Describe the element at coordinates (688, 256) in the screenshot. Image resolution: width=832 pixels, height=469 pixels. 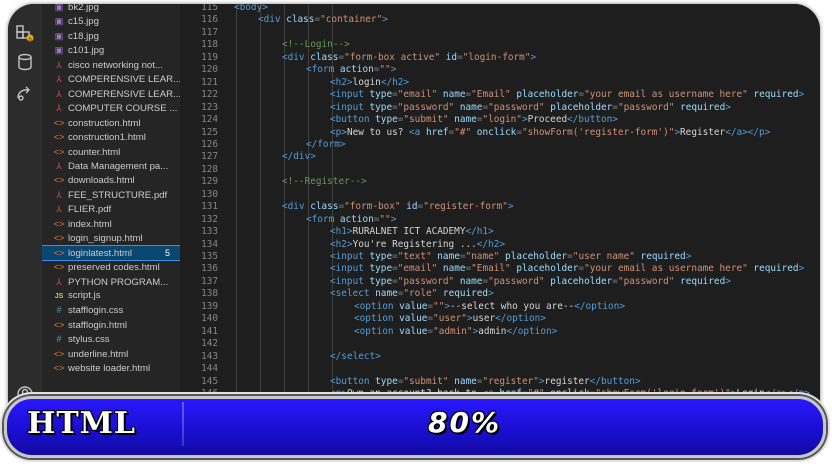
I see `code-token: >` at that location.